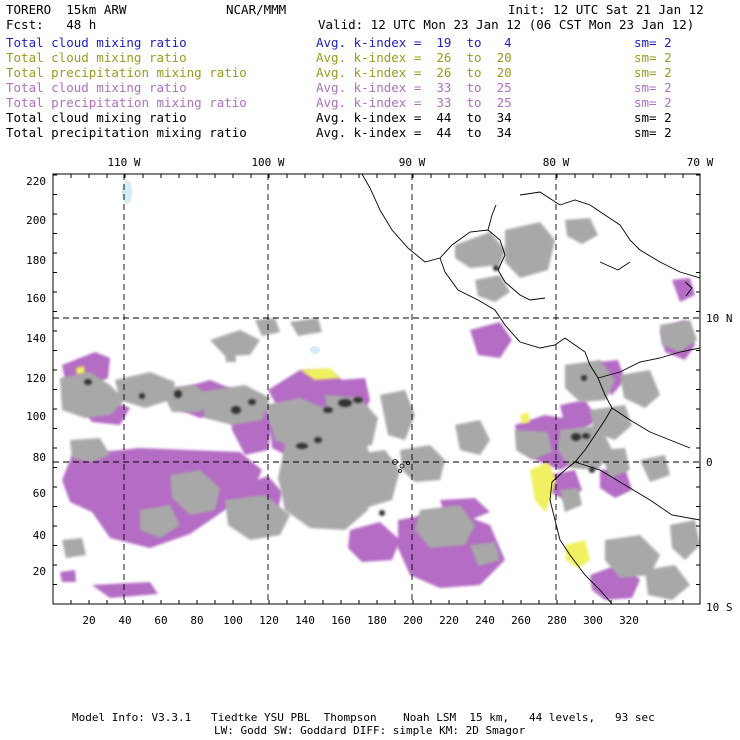 This screenshot has width=740, height=740. What do you see at coordinates (36, 181) in the screenshot?
I see `y-tick-label: 220` at bounding box center [36, 181].